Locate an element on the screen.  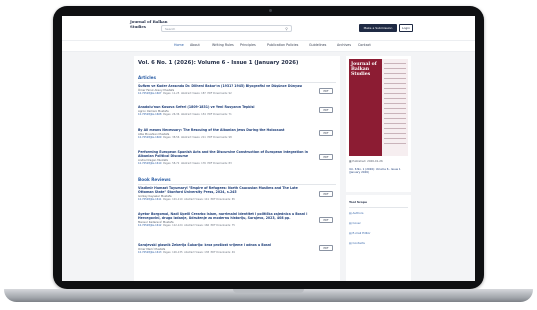
doi-link: 10.70528/jbs.1607 is located at coordinates (150, 93).